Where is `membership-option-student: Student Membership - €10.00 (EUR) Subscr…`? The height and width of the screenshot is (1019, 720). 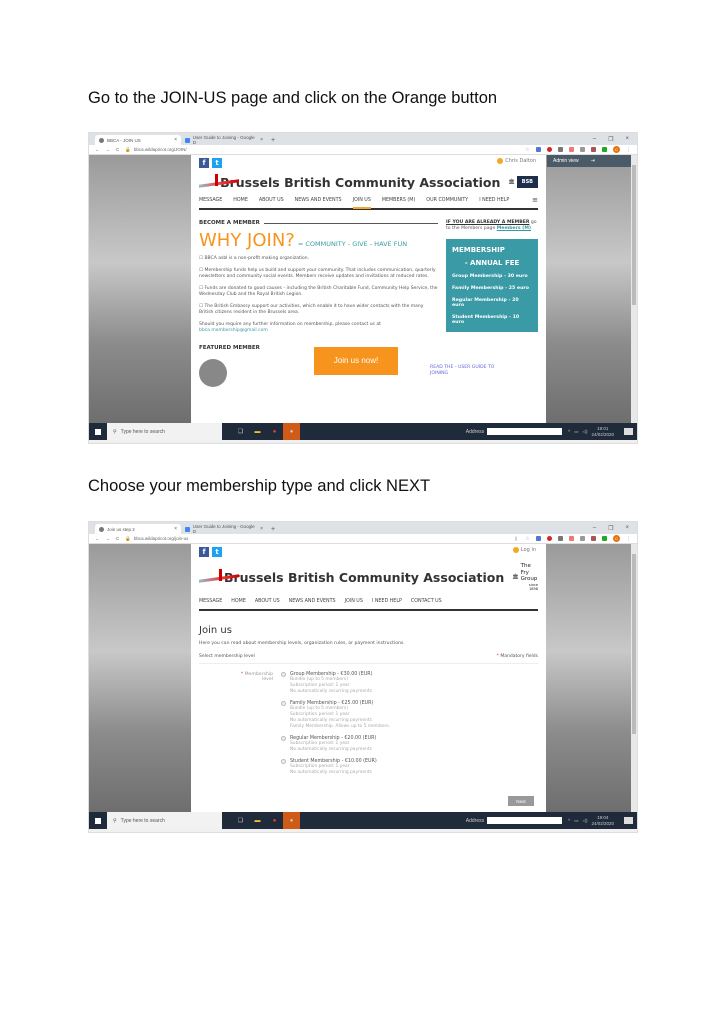 membership-option-student: Student Membership - €10.00 (EUR) Subscr… is located at coordinates (409, 767).